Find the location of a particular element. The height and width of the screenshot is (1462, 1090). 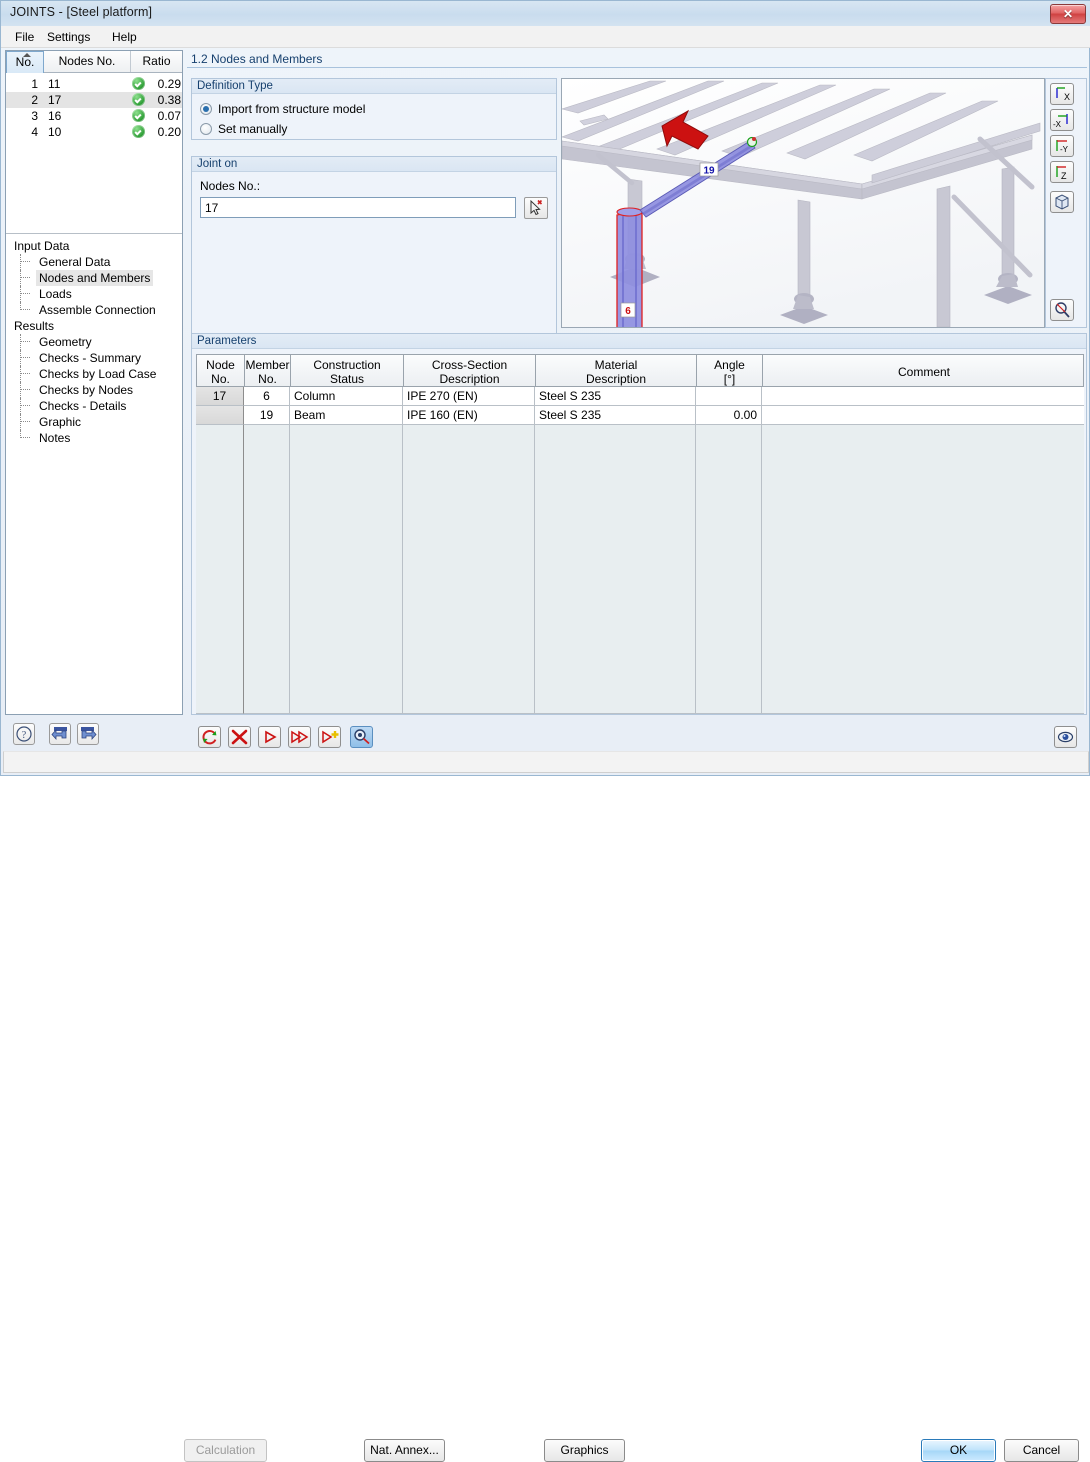

parameters-title: Parameters is located at coordinates (639, 341).